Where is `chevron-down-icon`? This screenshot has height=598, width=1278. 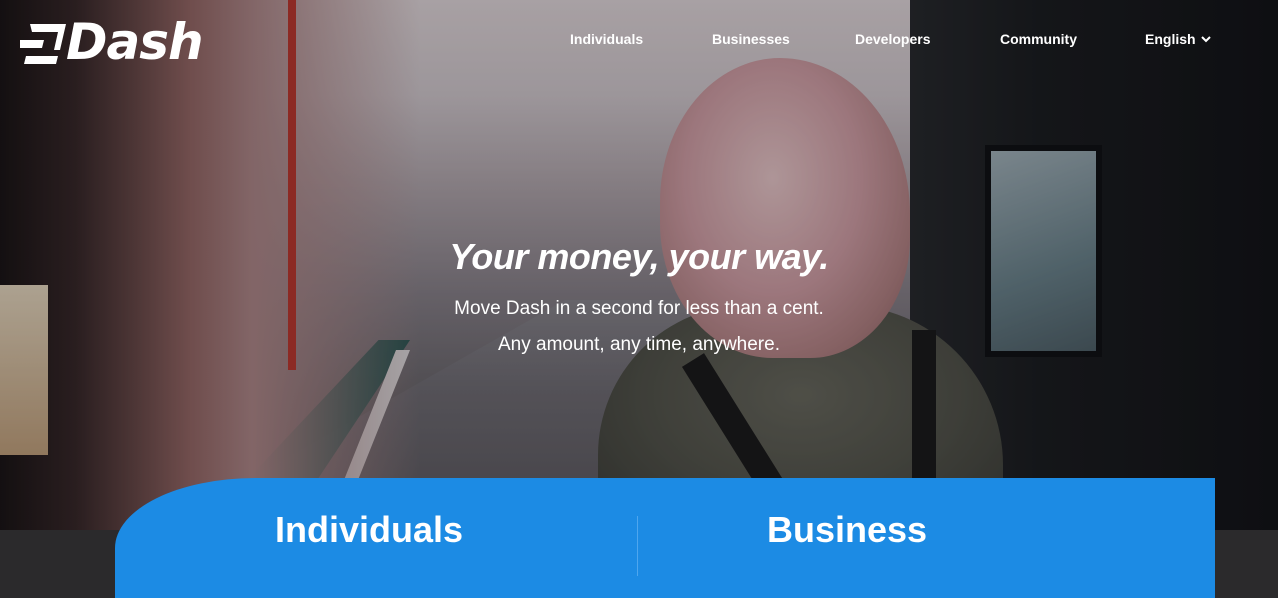 chevron-down-icon is located at coordinates (1205, 39).